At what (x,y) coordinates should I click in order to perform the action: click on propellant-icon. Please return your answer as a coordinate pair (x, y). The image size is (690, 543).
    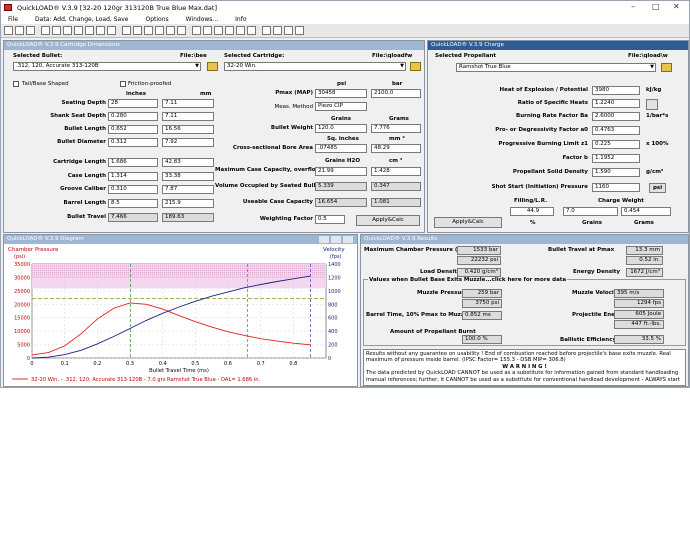
    Looking at the image, I should click on (78, 30).